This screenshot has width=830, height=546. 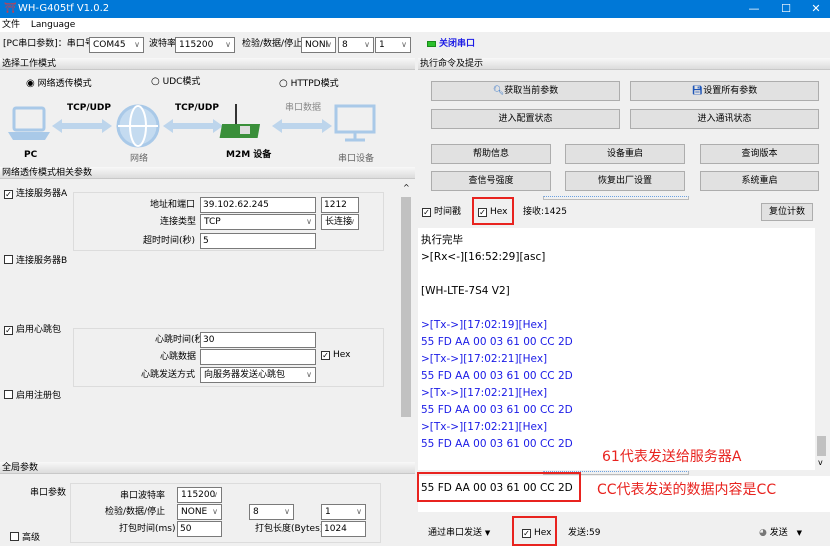 What do you see at coordinates (780, 533) in the screenshot?
I see `send-button: ◕ 发送 ▼` at bounding box center [780, 533].